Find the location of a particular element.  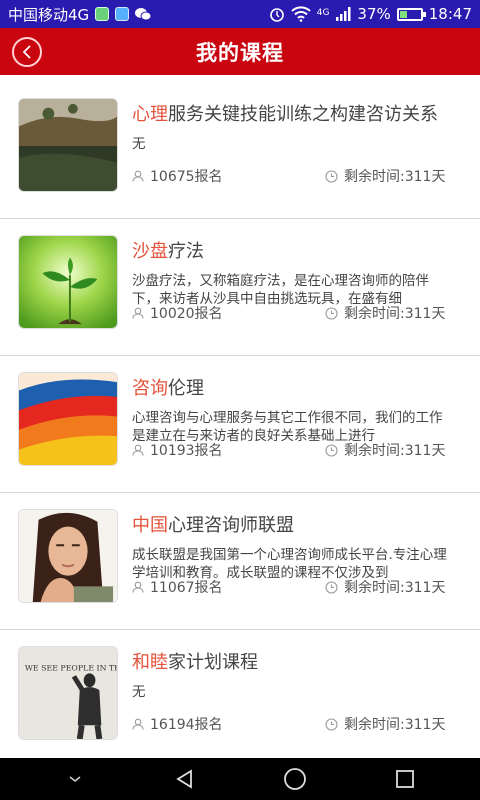

course-title-rest: 服务关键技能训练之构建咨访关系 is located at coordinates (303, 114).